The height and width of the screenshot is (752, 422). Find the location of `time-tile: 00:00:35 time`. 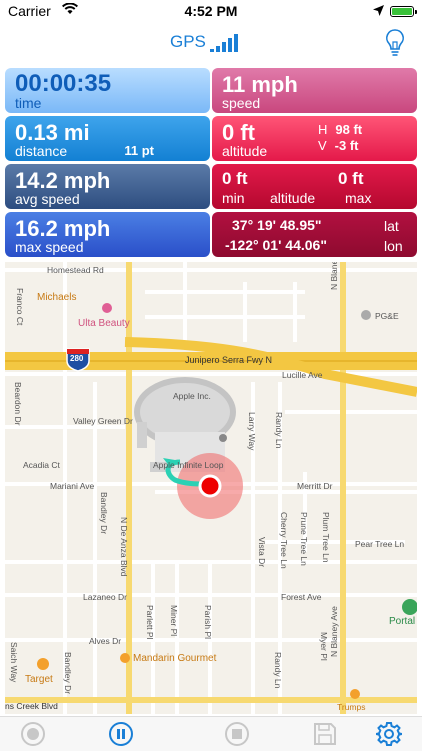

time-tile: 00:00:35 time is located at coordinates (107, 90).